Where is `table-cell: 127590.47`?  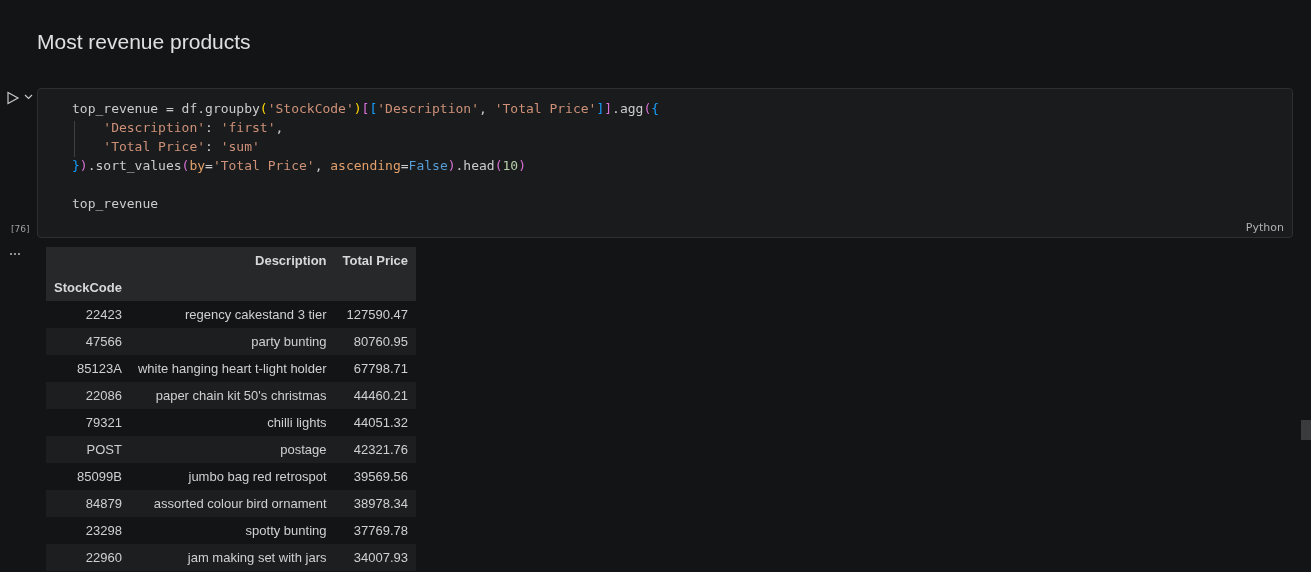
table-cell: 127590.47 is located at coordinates (375, 314).